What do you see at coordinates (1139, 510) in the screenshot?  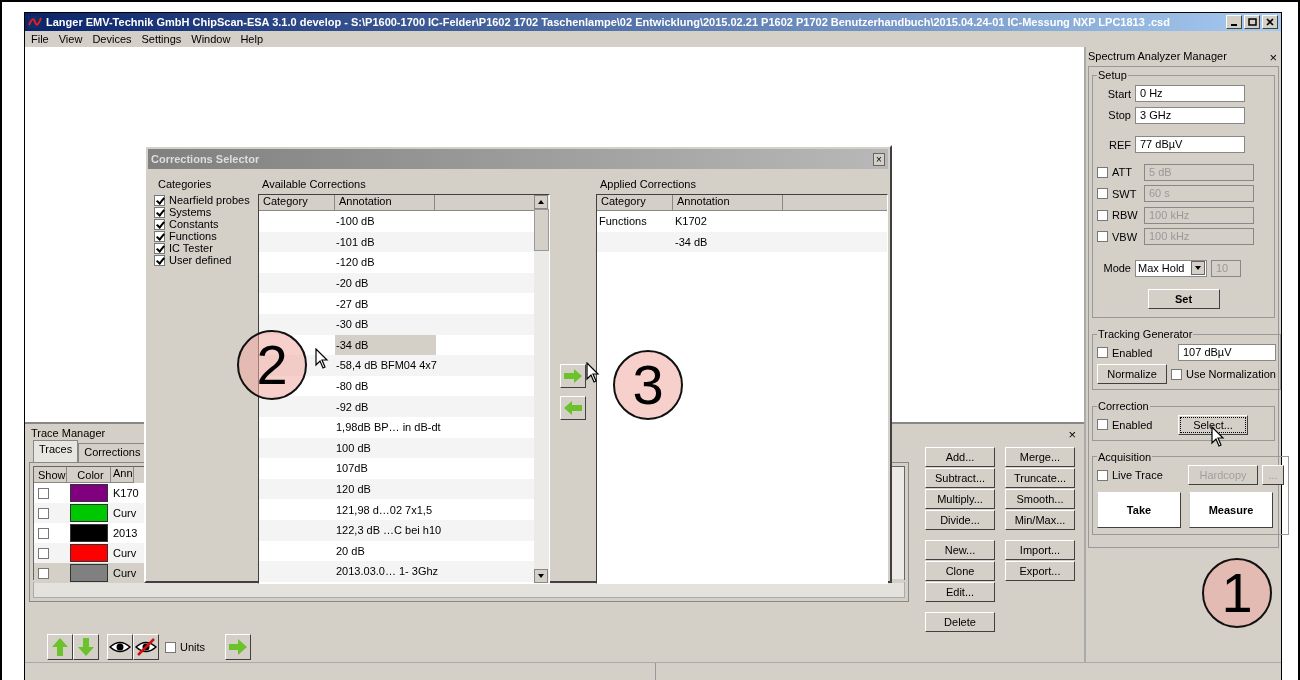 I see `take-button: Take` at bounding box center [1139, 510].